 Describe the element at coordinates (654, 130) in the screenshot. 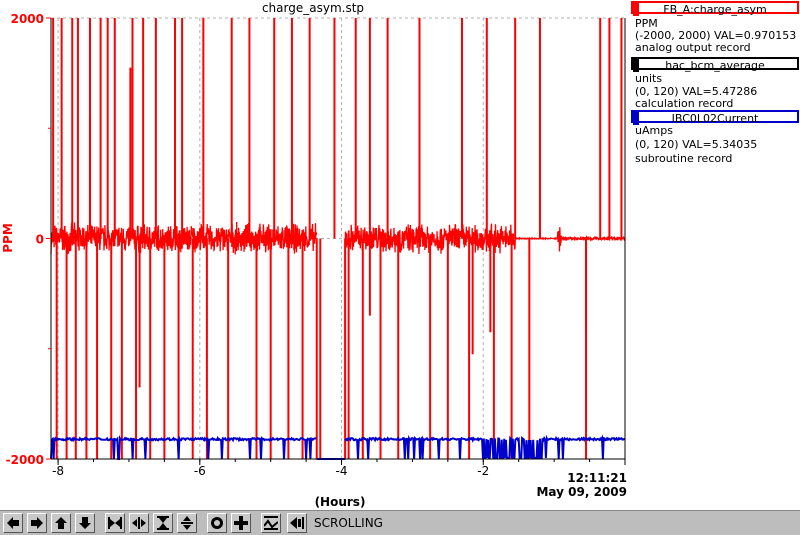

I see `legend-units: uAmps` at that location.